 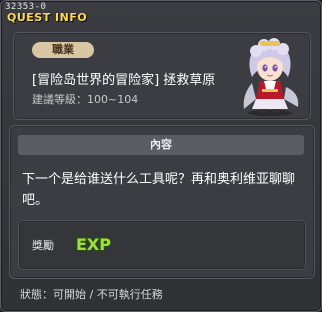 What do you see at coordinates (47, 17) in the screenshot?
I see `window-title: QUEST INFO` at bounding box center [47, 17].